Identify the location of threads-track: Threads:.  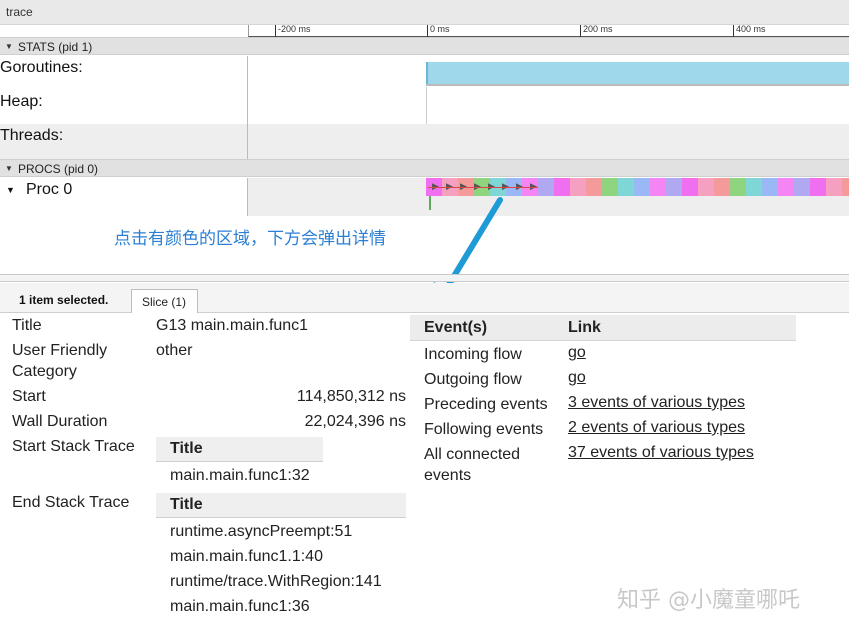
(424, 141).